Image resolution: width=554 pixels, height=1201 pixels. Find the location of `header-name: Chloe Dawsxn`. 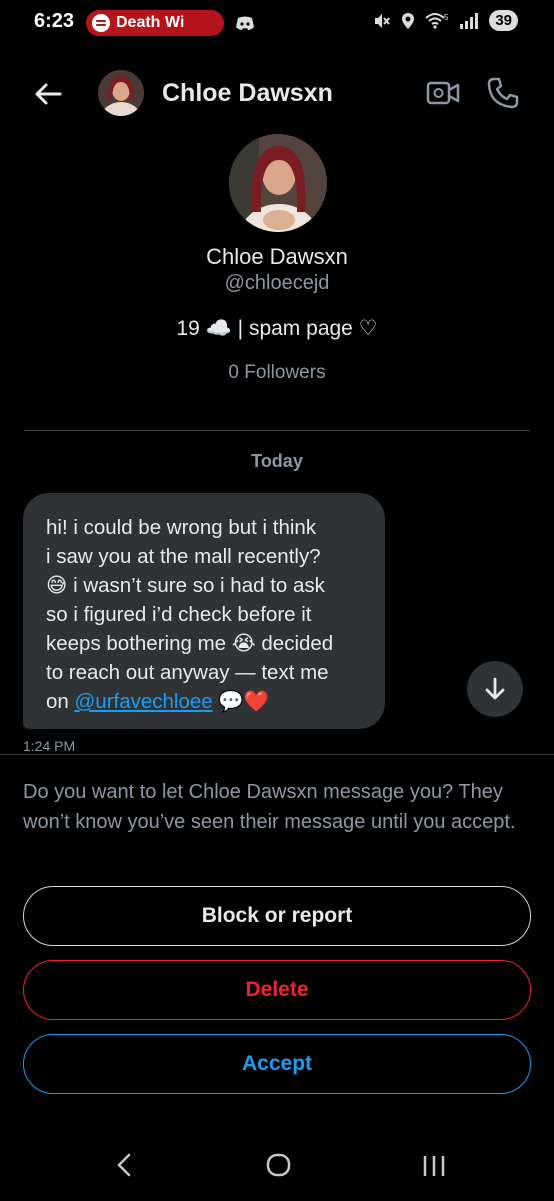

header-name: Chloe Dawsxn is located at coordinates (247, 93).